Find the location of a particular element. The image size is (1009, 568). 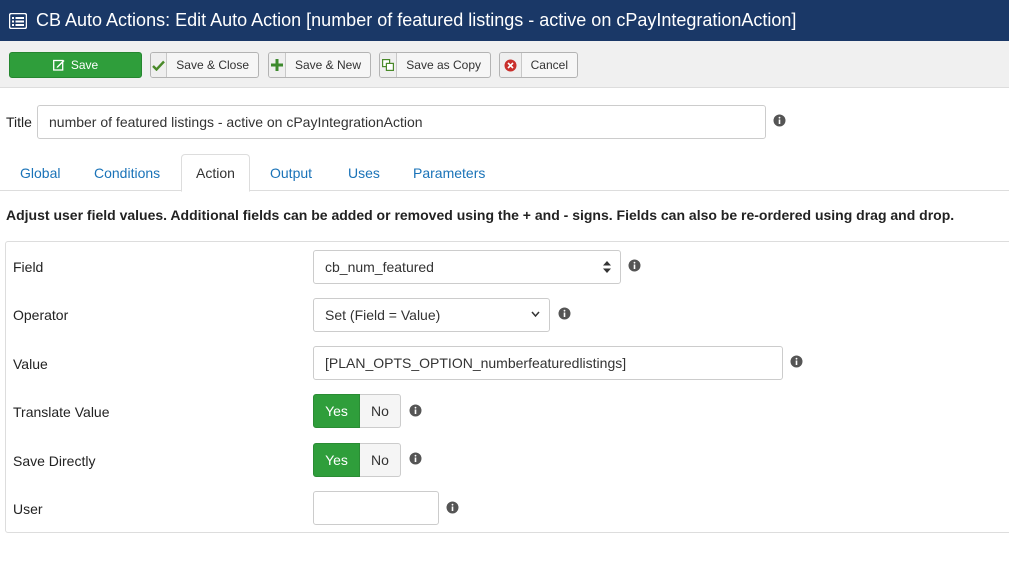

cancel-button: Cancel is located at coordinates (538, 65).